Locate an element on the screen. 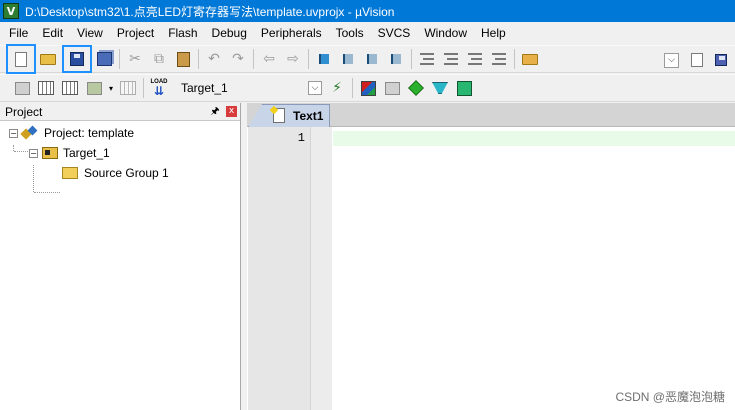  menu-tools: Tools is located at coordinates (350, 33).